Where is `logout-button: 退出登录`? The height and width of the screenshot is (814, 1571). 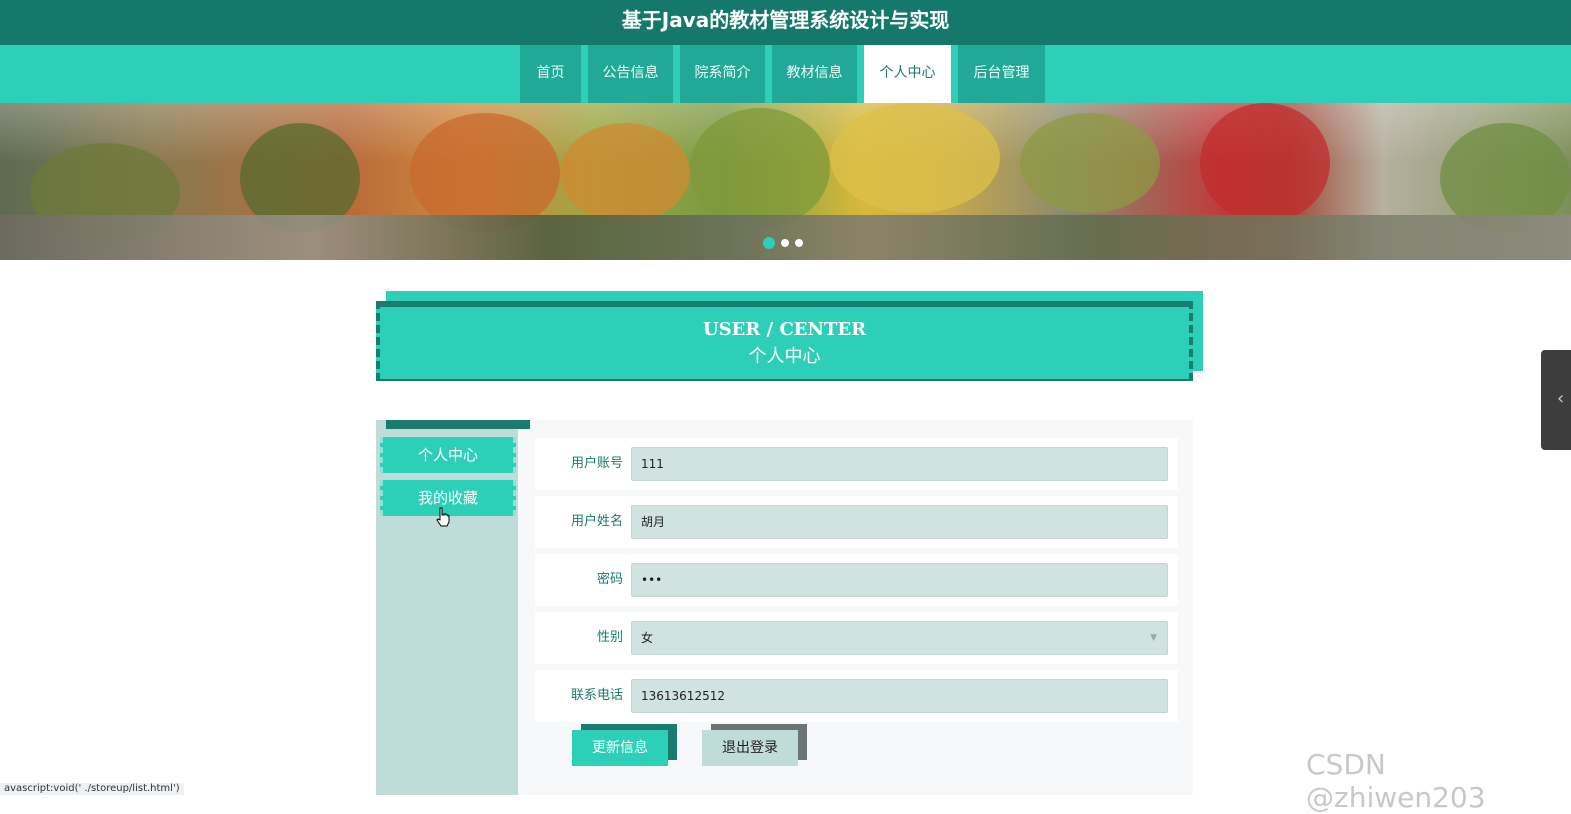 logout-button: 退出登录 is located at coordinates (750, 748).